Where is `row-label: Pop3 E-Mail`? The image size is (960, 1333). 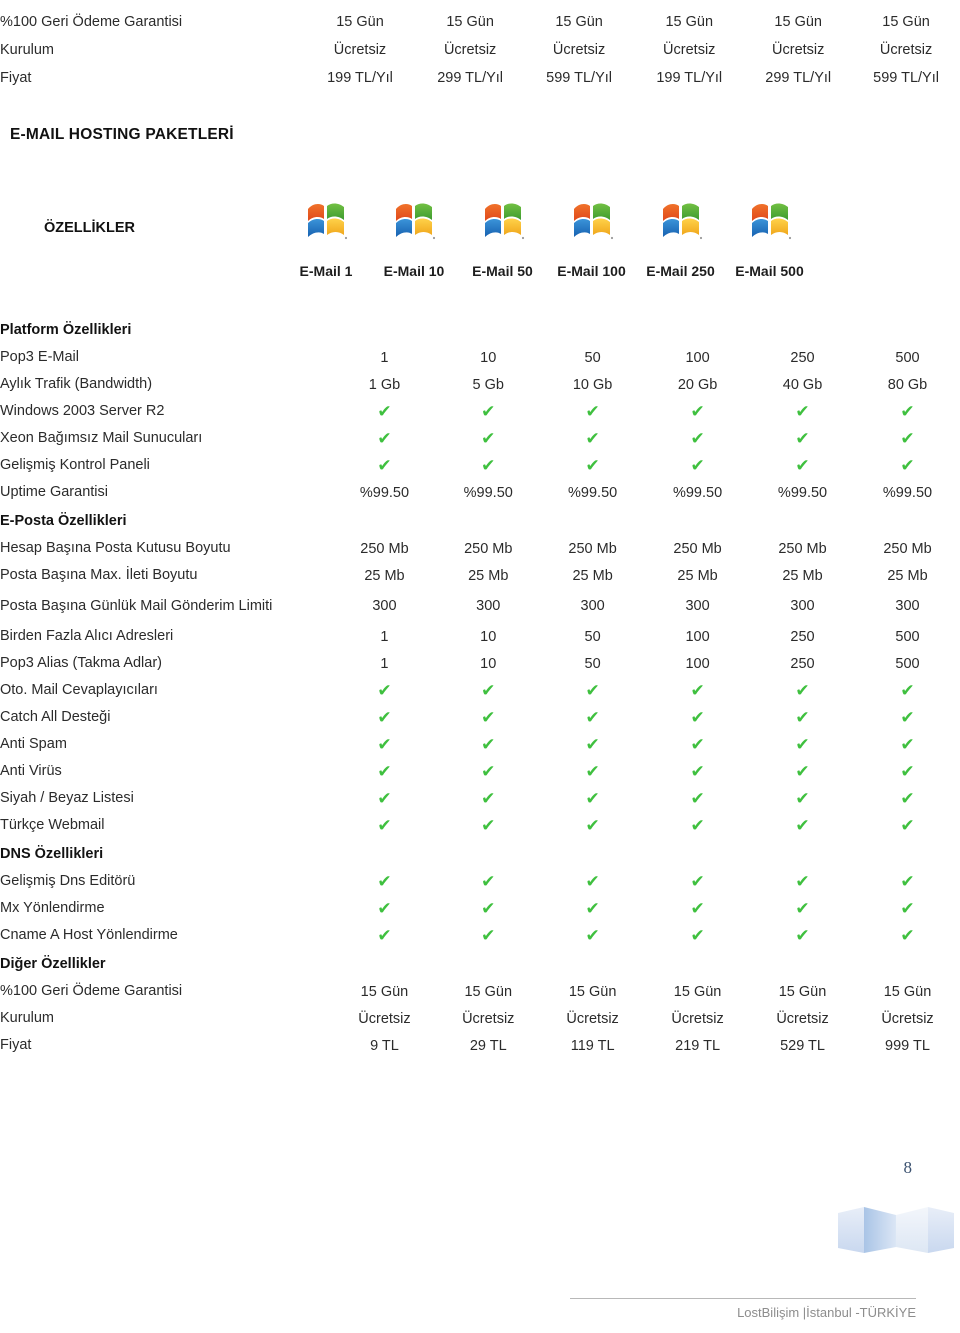 row-label: Pop3 E-Mail is located at coordinates (39, 357).